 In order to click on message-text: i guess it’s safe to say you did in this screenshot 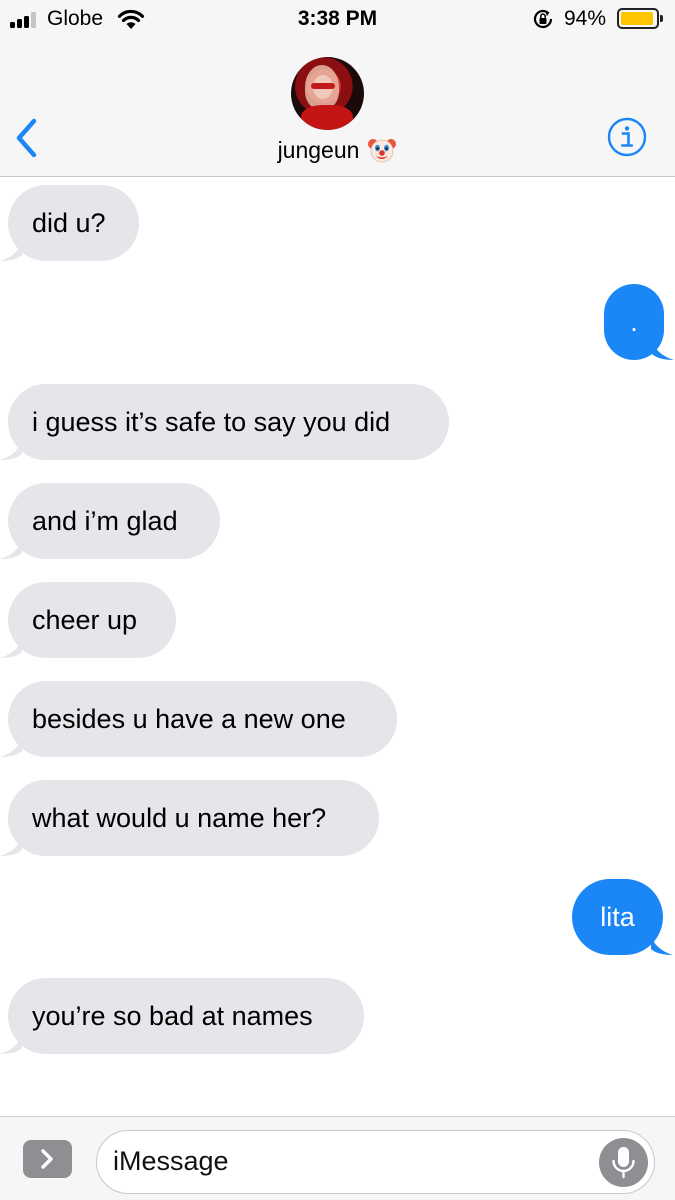, I will do `click(211, 422)`.